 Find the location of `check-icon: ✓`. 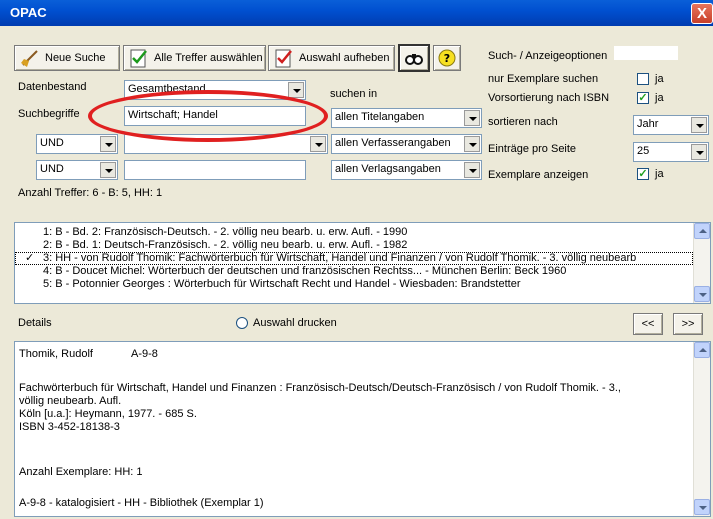

check-icon: ✓ is located at coordinates (30, 258).